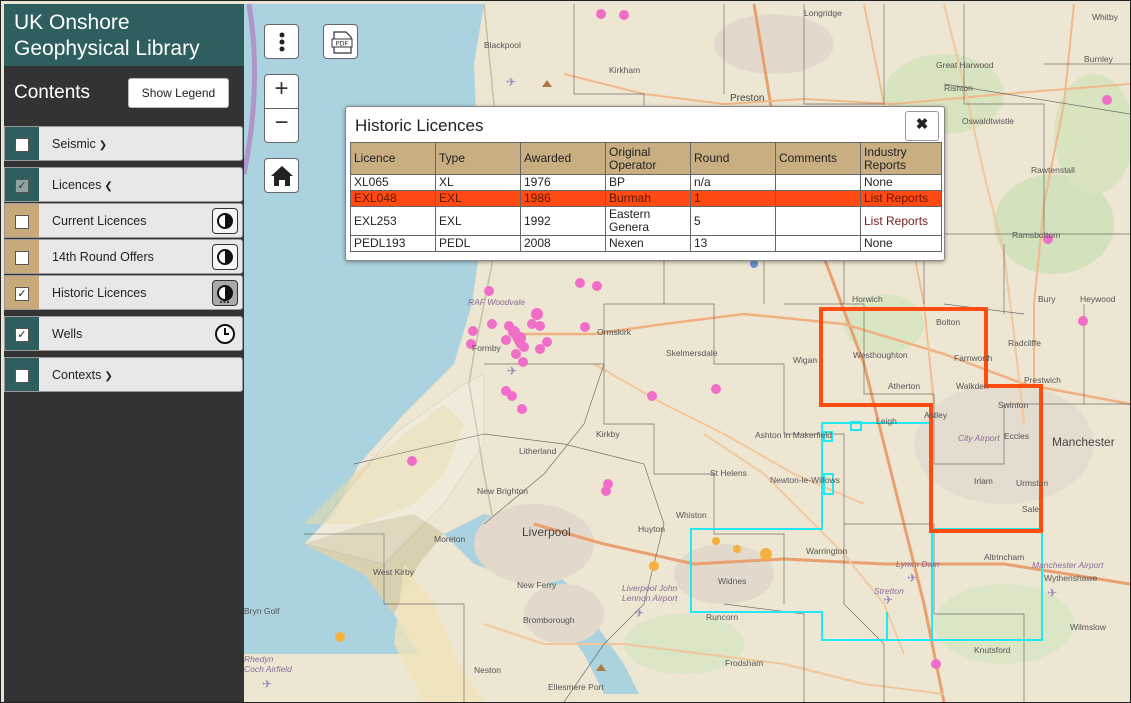 Image resolution: width=1131 pixels, height=703 pixels. Describe the element at coordinates (99, 293) in the screenshot. I see `layer-label: Historic Licences` at that location.